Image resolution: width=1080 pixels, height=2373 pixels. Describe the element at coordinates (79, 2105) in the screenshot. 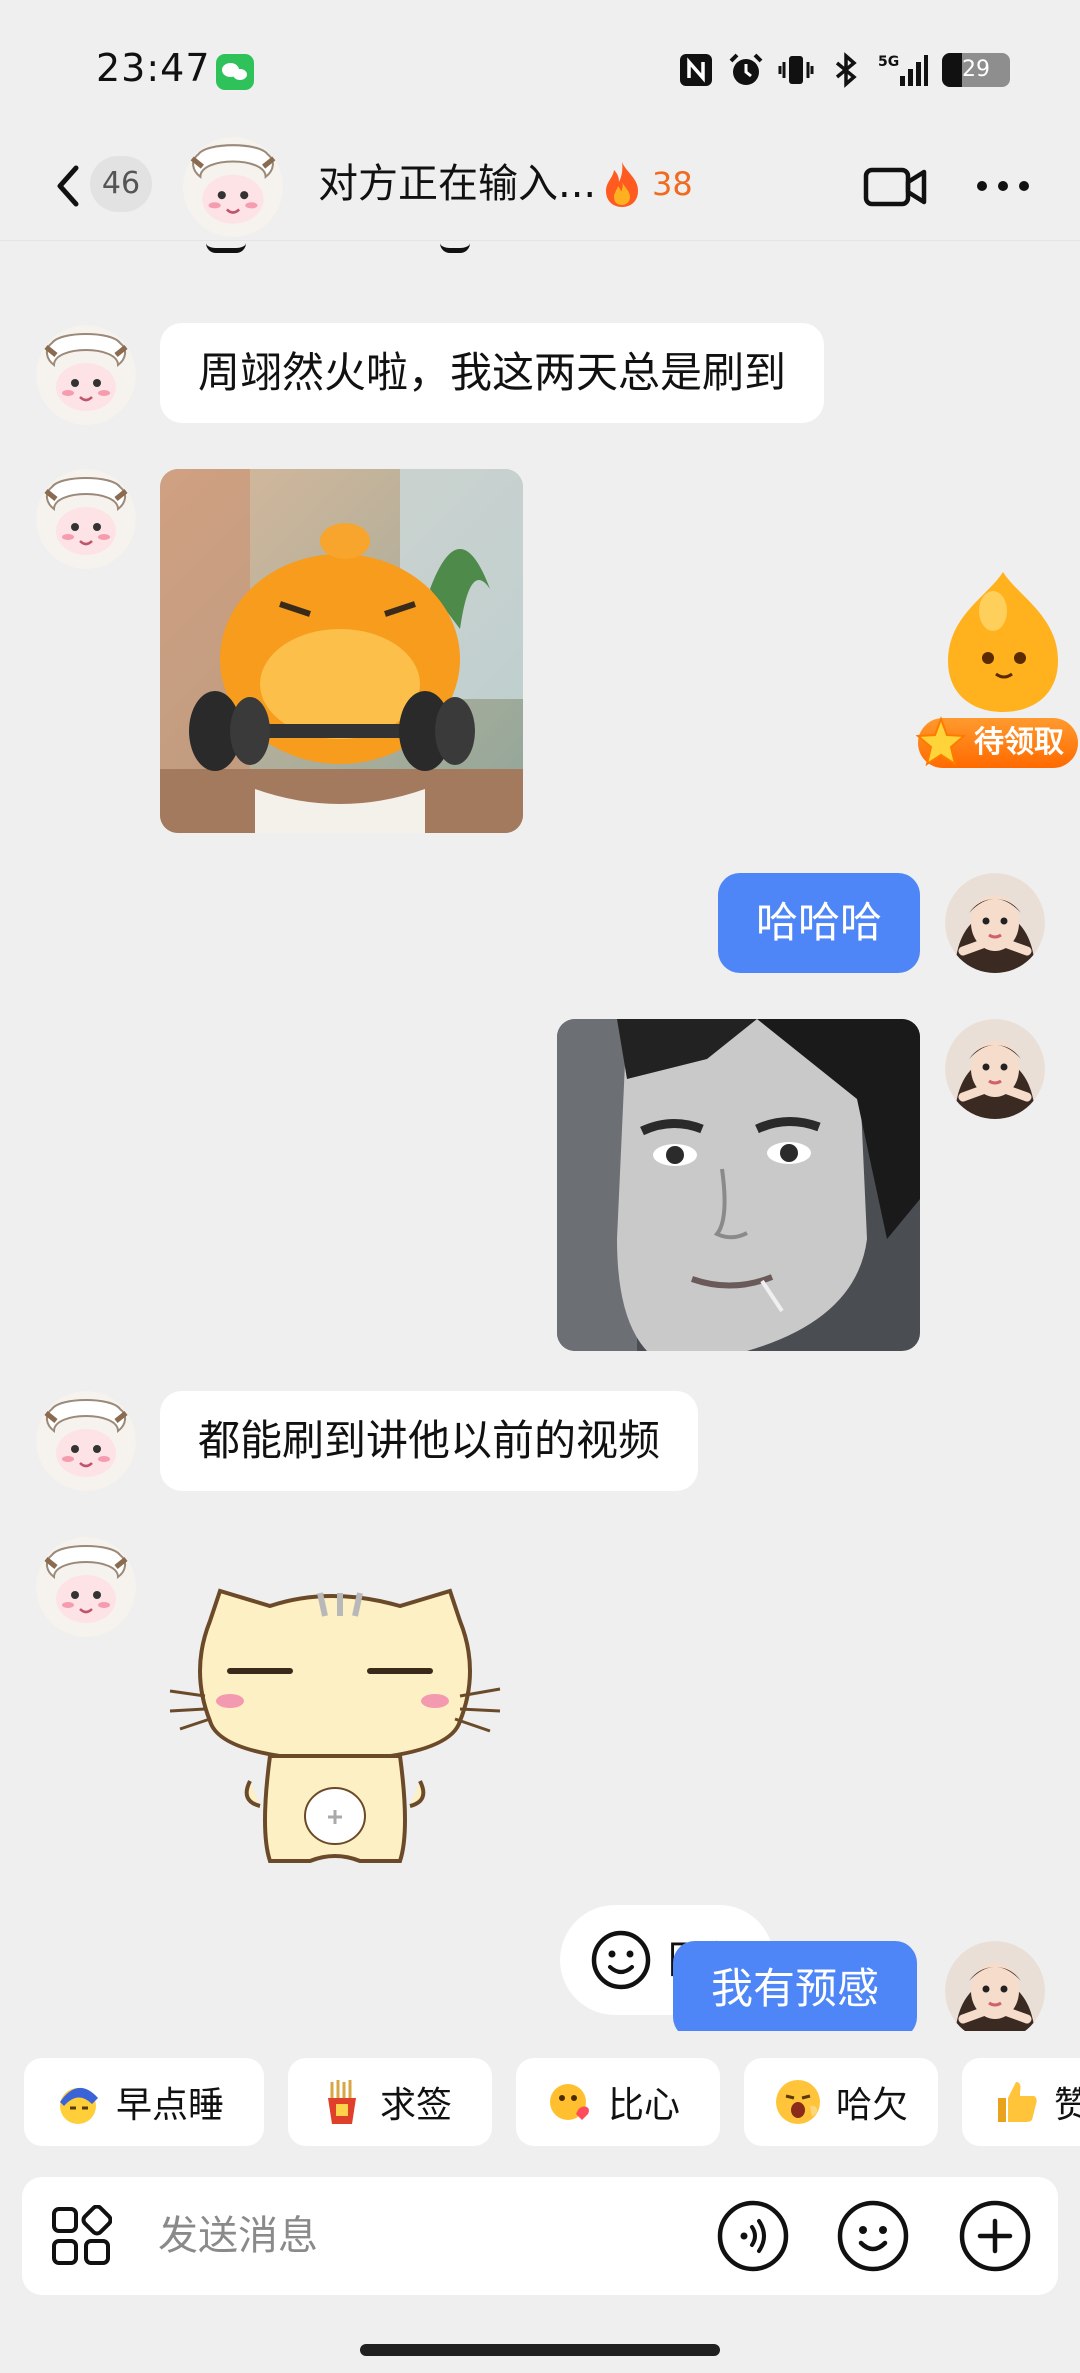

I see `sleep-icon` at that location.